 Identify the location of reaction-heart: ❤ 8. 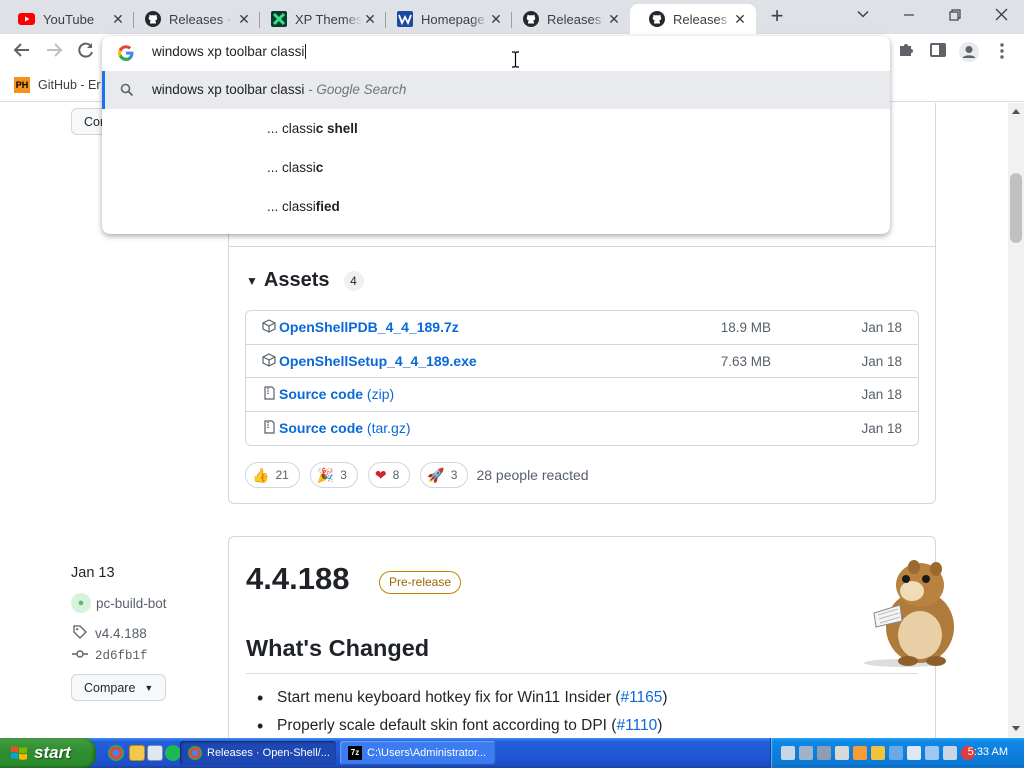
(389, 475).